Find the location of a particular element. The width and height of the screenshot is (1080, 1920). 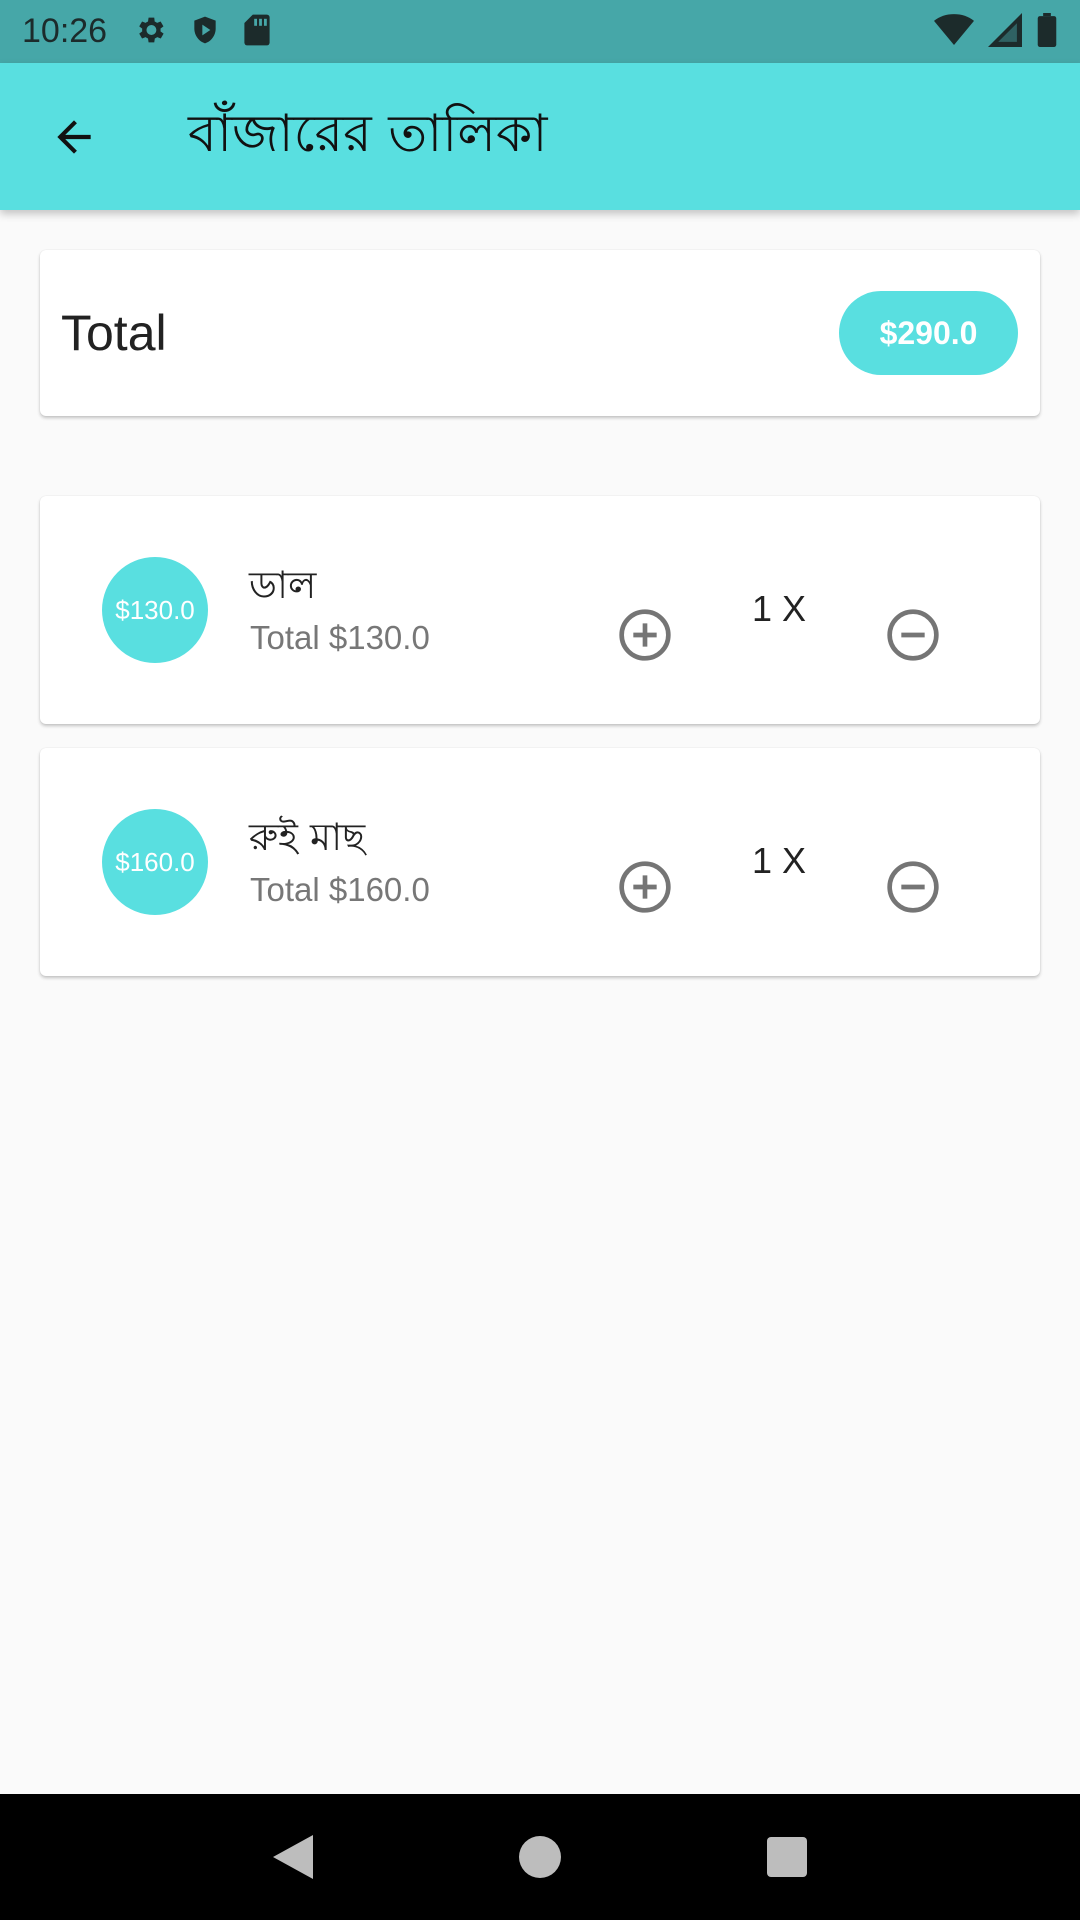

arrow-back-icon is located at coordinates (74, 136).